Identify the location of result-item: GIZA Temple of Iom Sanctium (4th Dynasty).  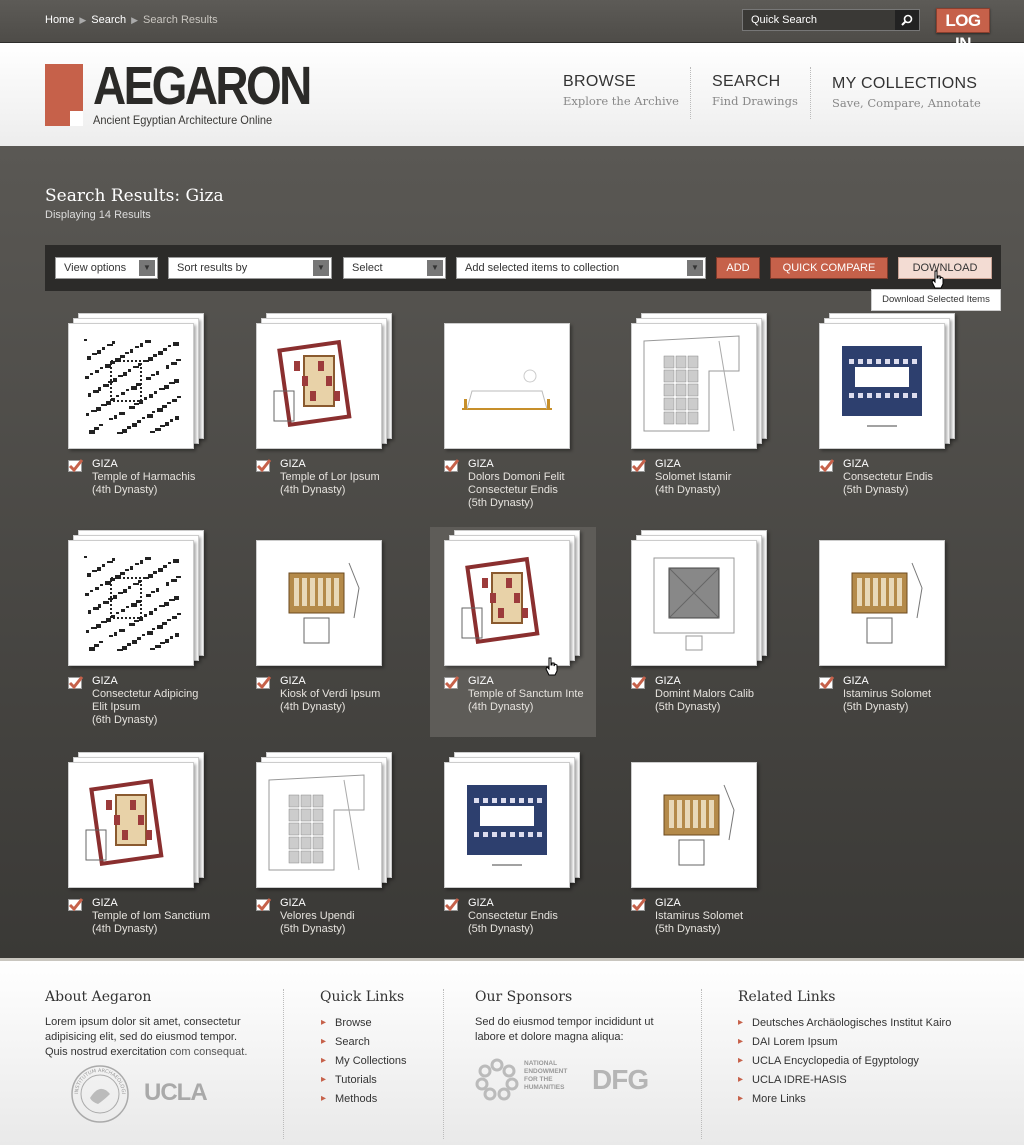
(137, 849).